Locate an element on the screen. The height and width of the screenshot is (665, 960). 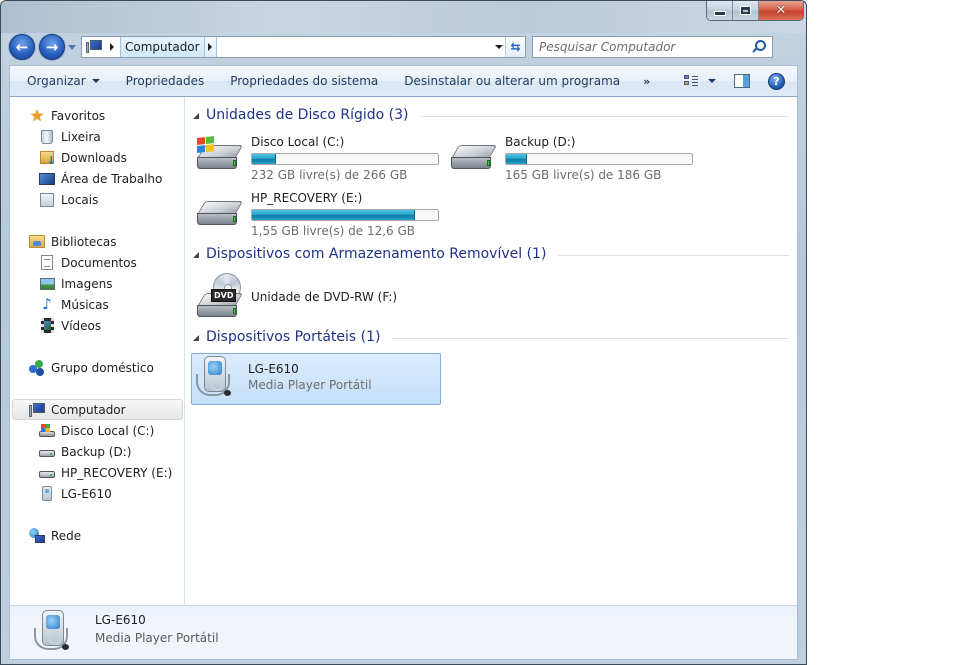
maximize-icon is located at coordinates (745, 10).